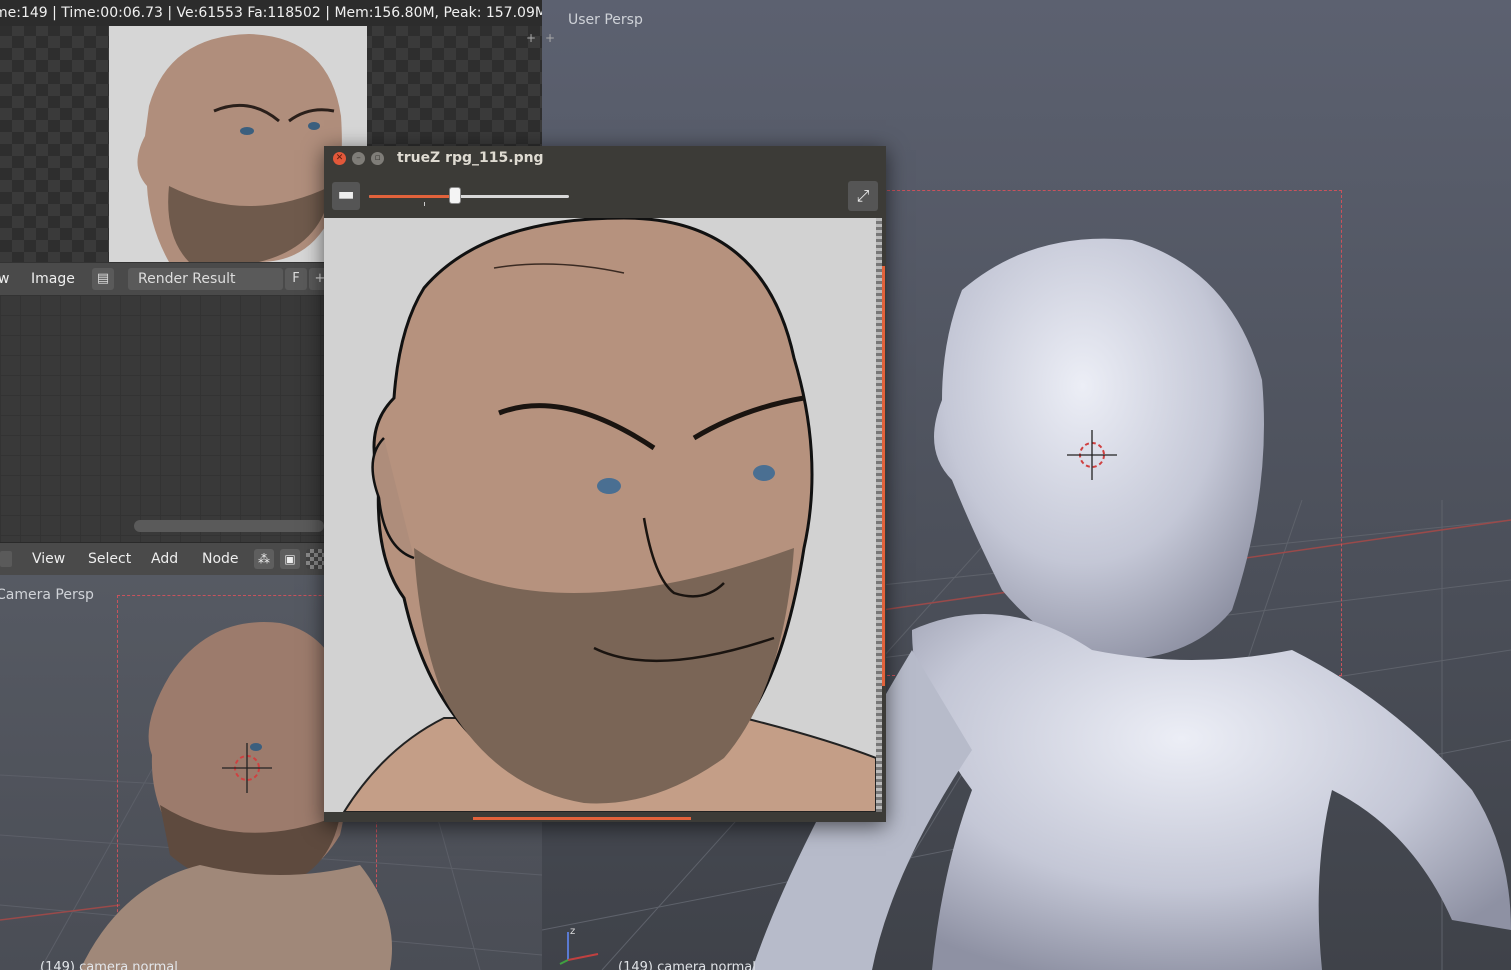  I want to click on split-area-button: +, so click(531, 38).